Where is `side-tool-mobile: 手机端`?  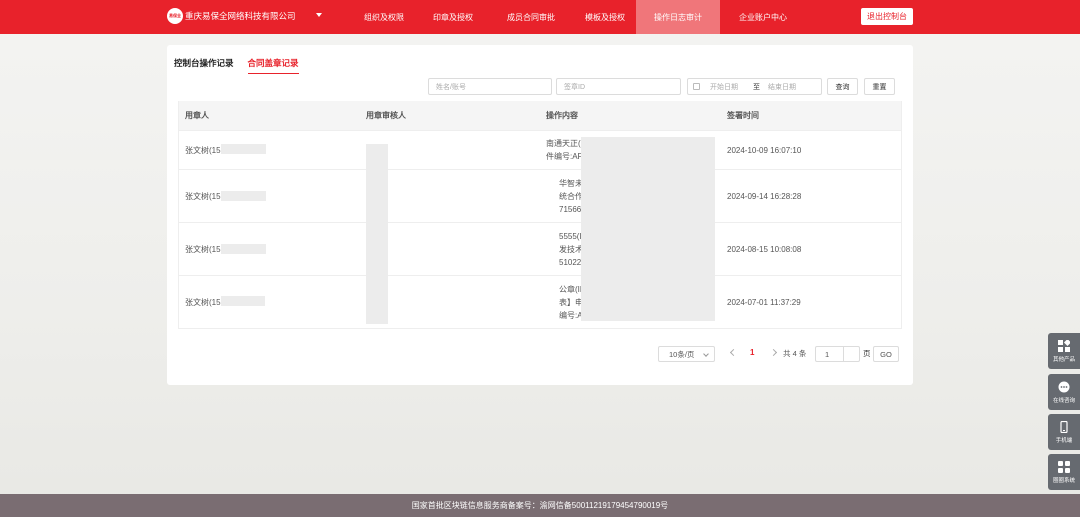
side-tool-mobile: 手机端 is located at coordinates (1064, 432).